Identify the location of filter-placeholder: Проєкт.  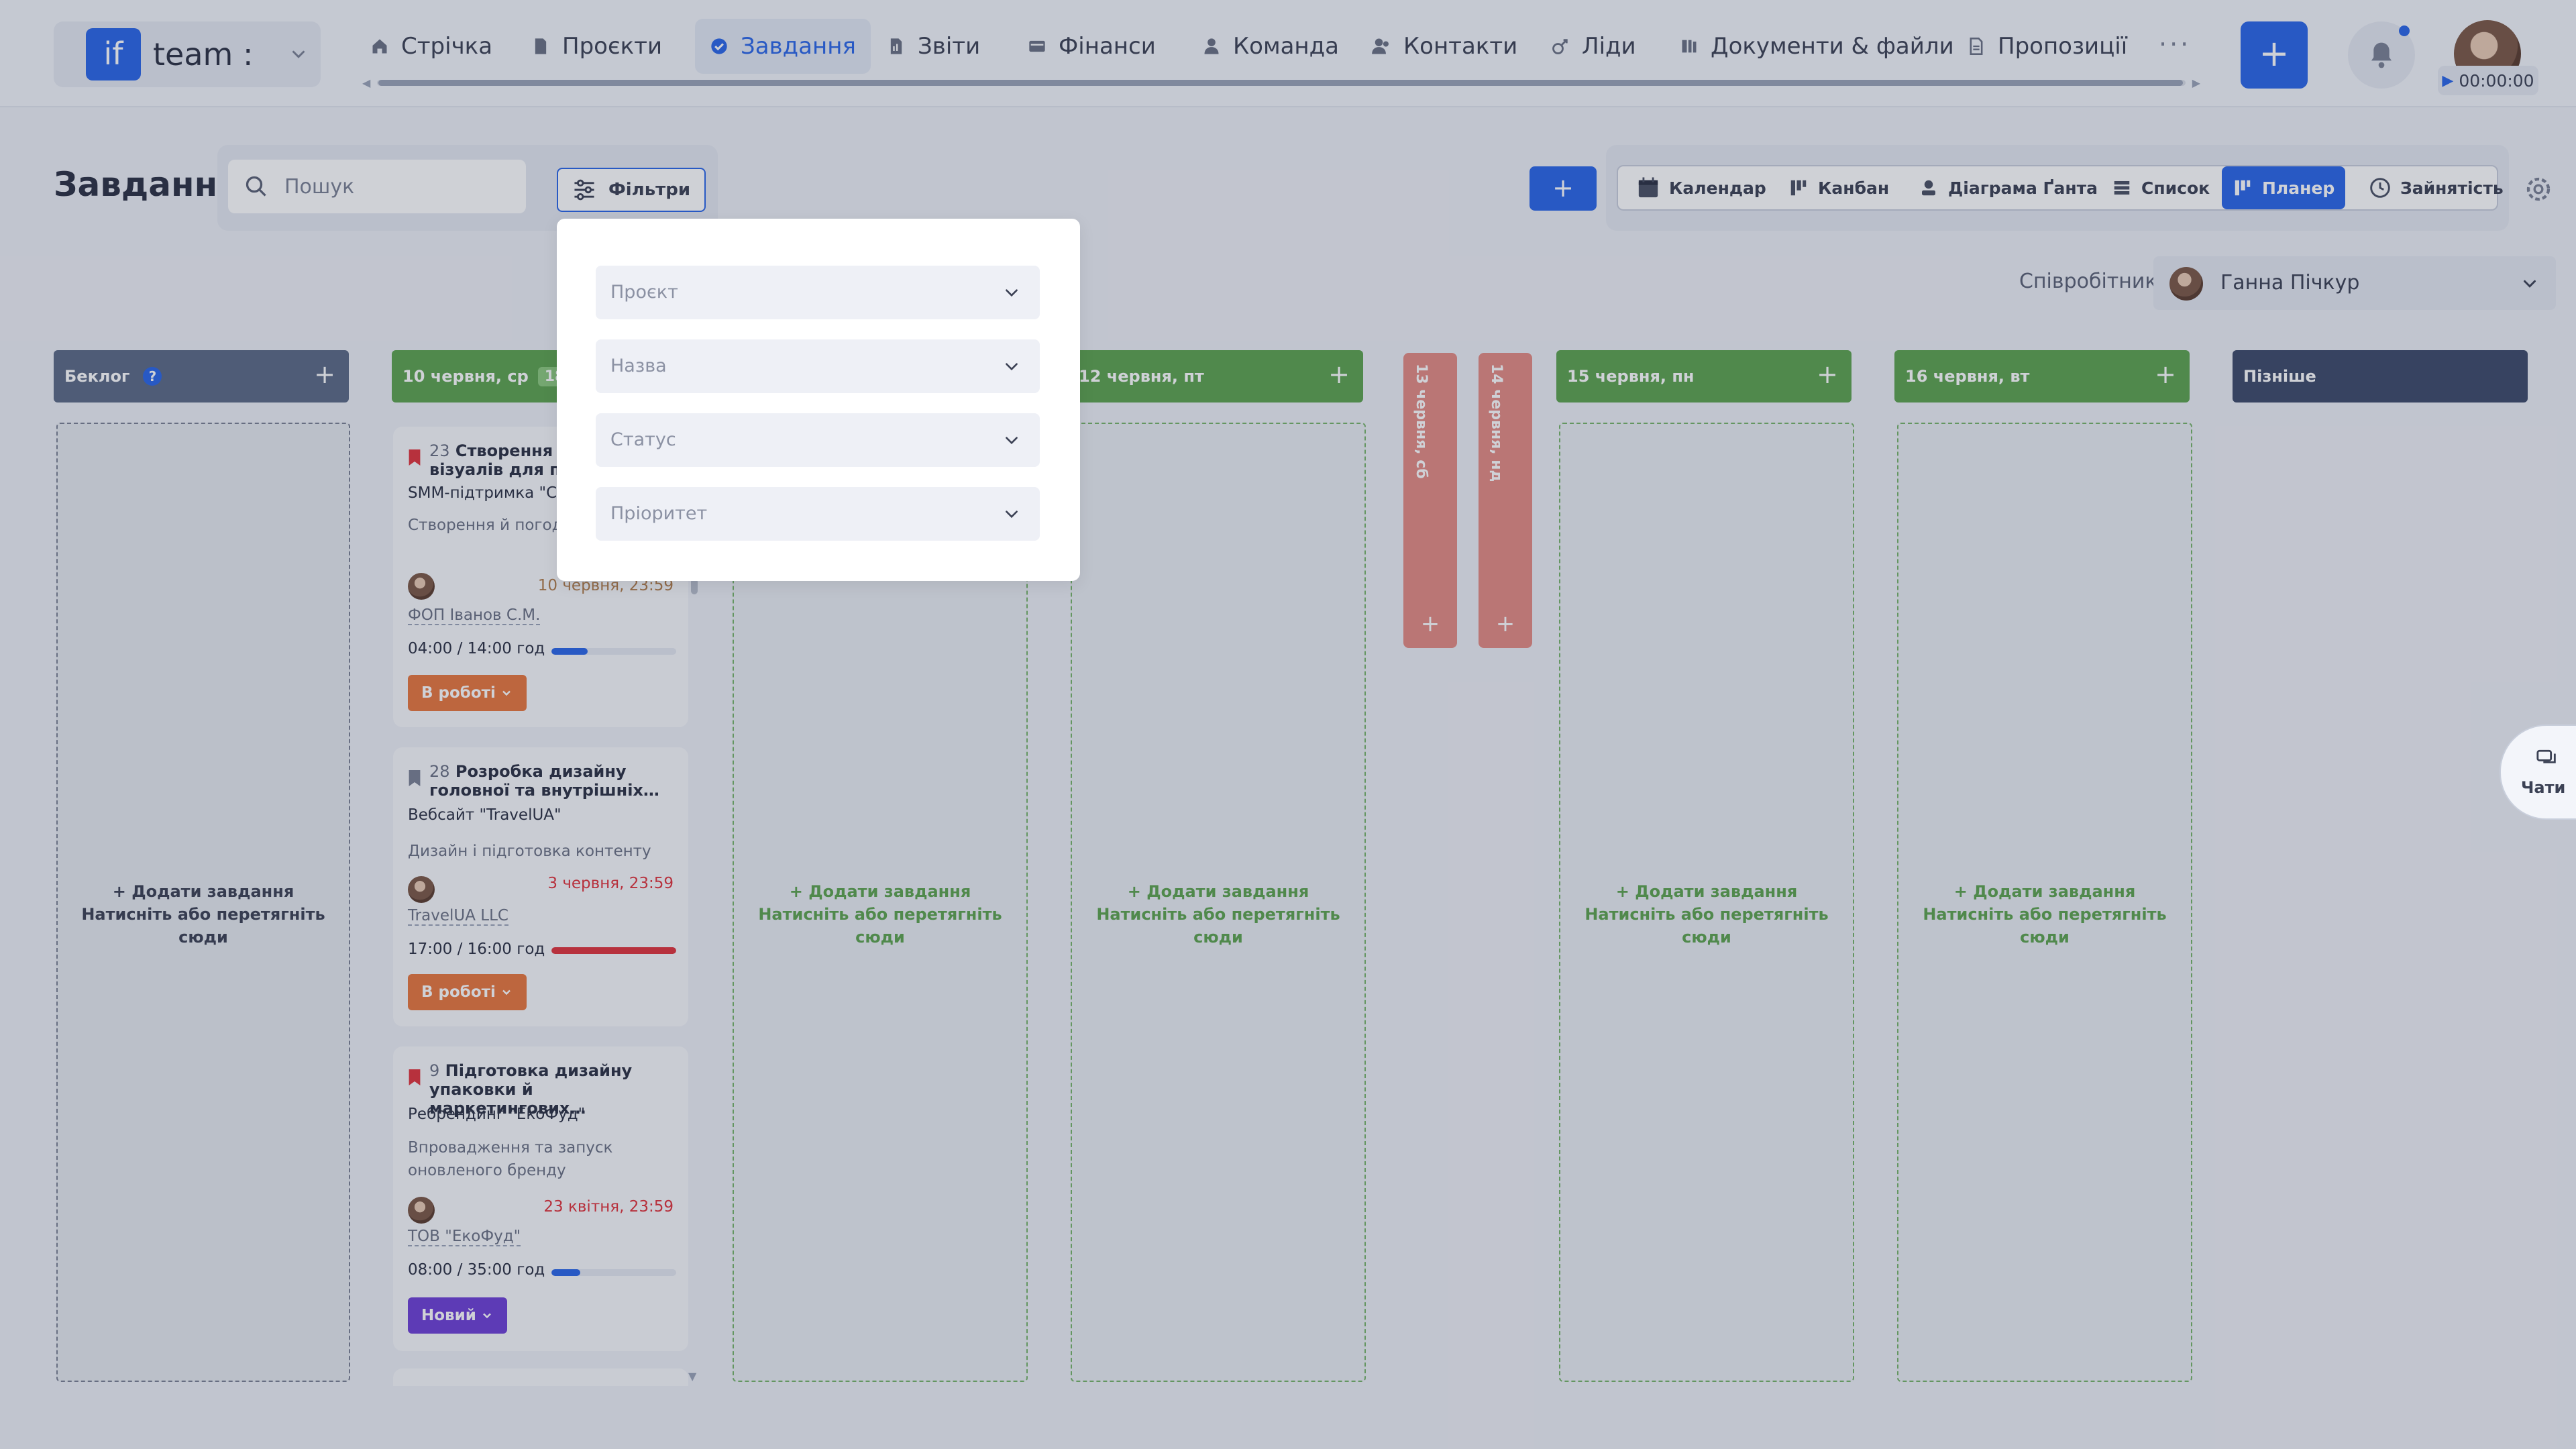
(644, 292).